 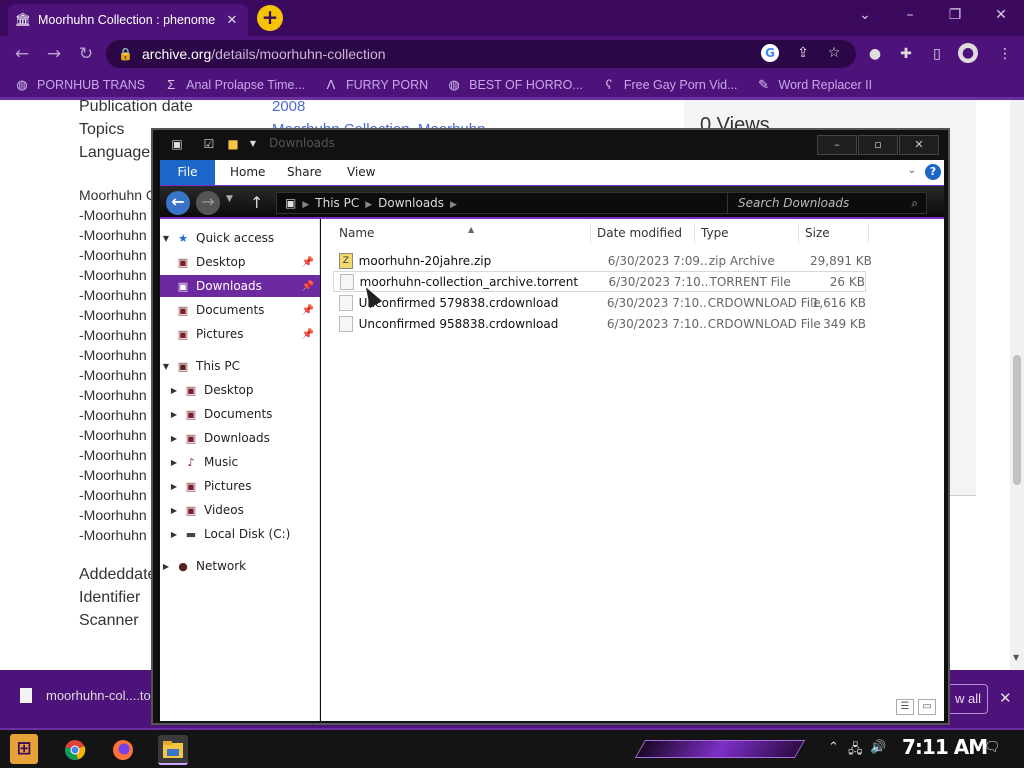 I want to click on search-downloads-input: Search Downloads ⌕, so click(x=827, y=203).